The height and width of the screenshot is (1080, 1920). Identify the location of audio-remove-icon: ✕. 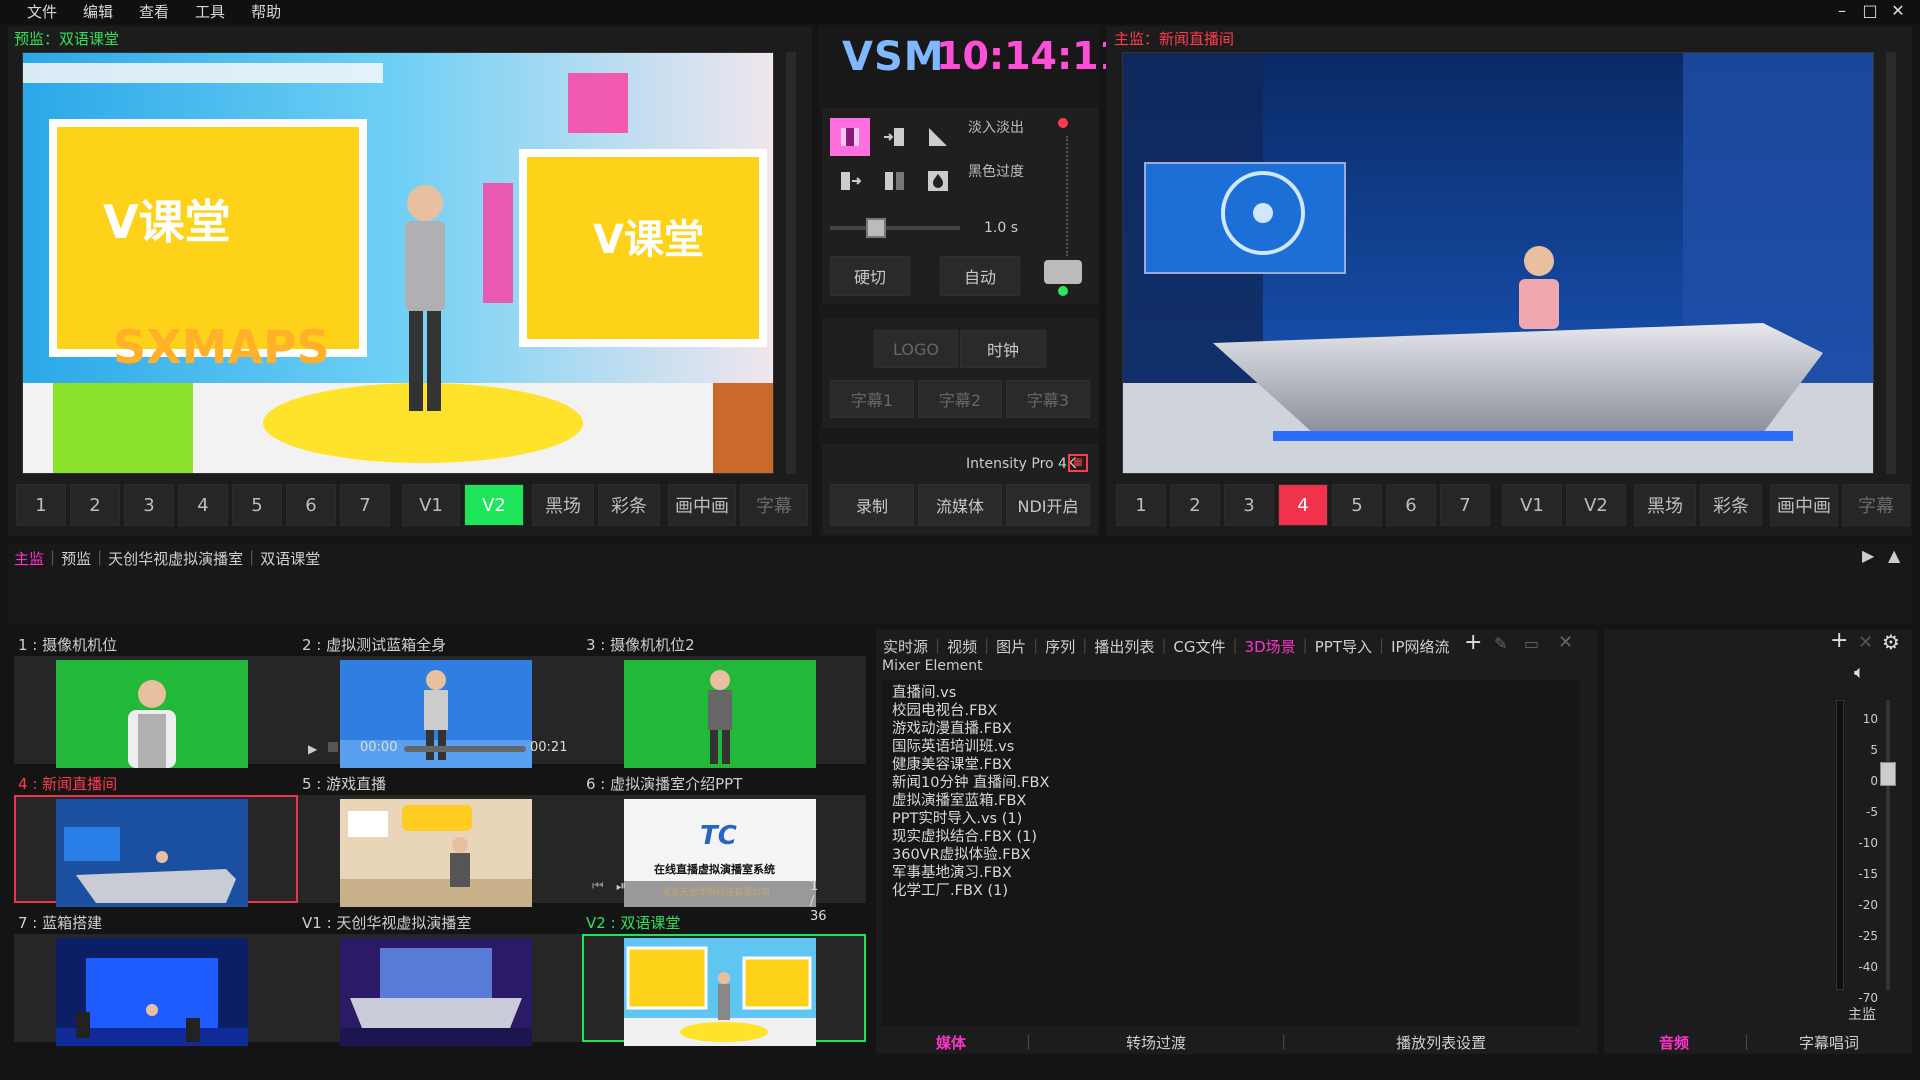
(1865, 642).